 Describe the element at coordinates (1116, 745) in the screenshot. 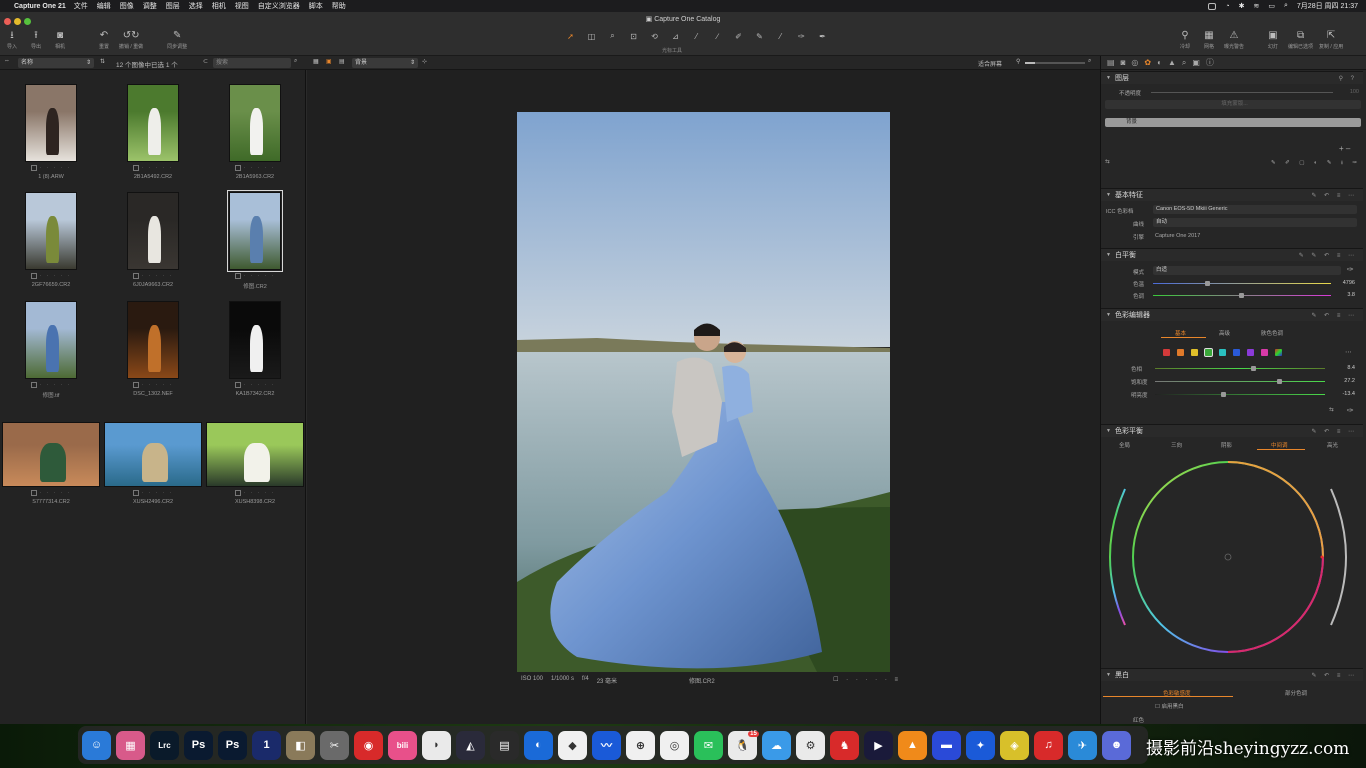

I see `dock-people-icon: ☻` at that location.